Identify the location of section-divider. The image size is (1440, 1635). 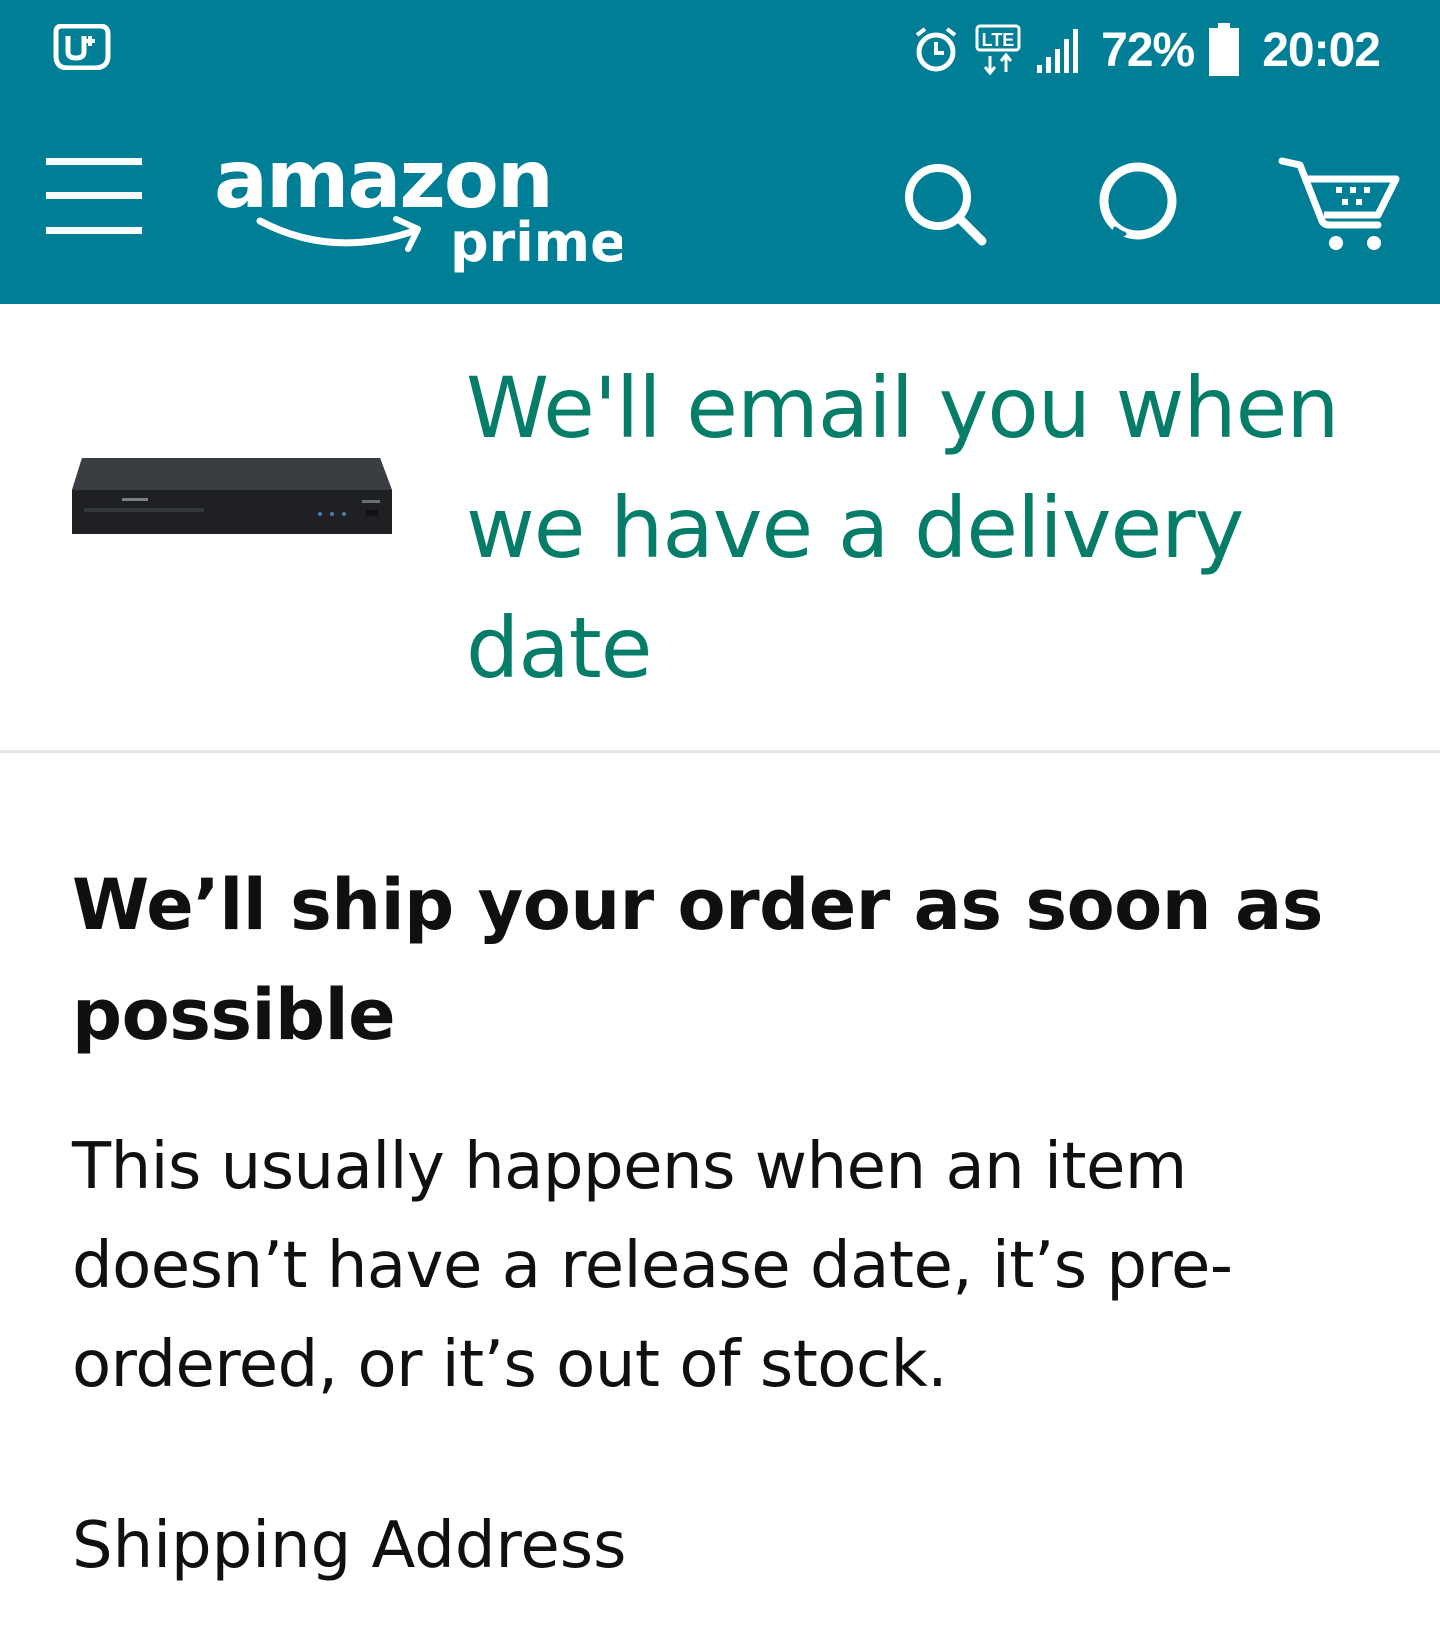
(720, 751).